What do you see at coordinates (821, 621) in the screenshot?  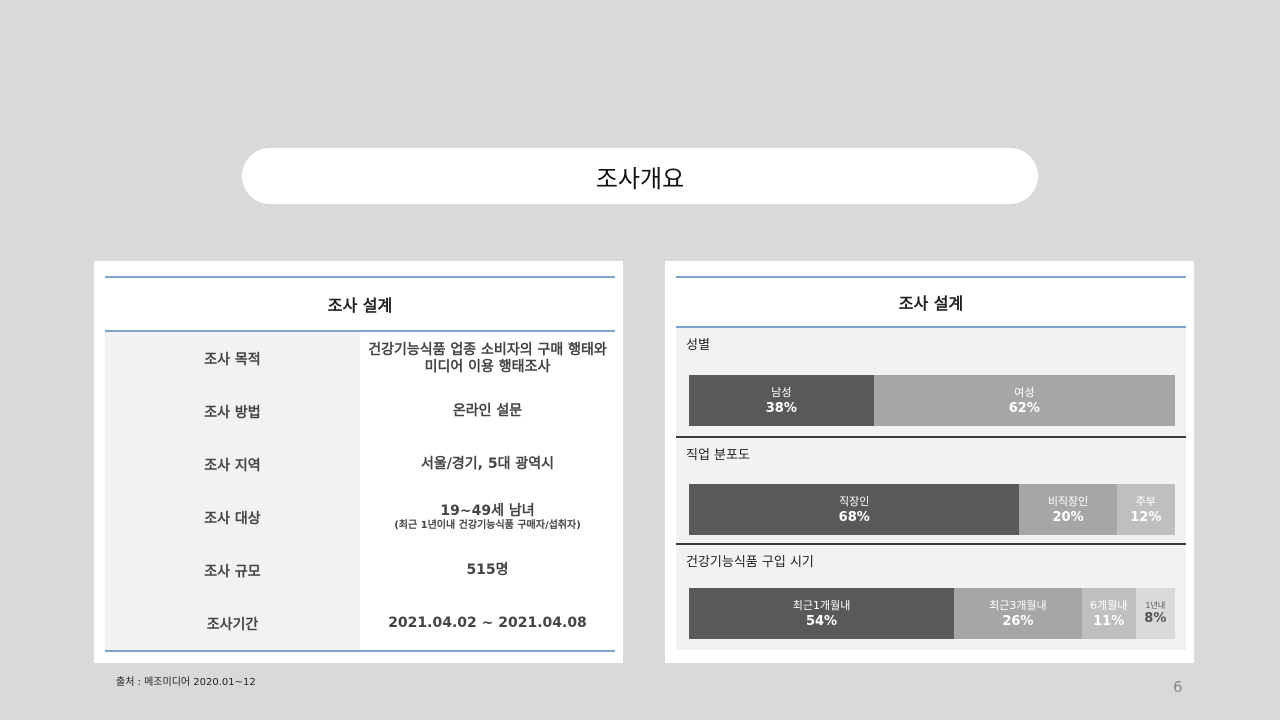 I see `segment-value: 54%` at bounding box center [821, 621].